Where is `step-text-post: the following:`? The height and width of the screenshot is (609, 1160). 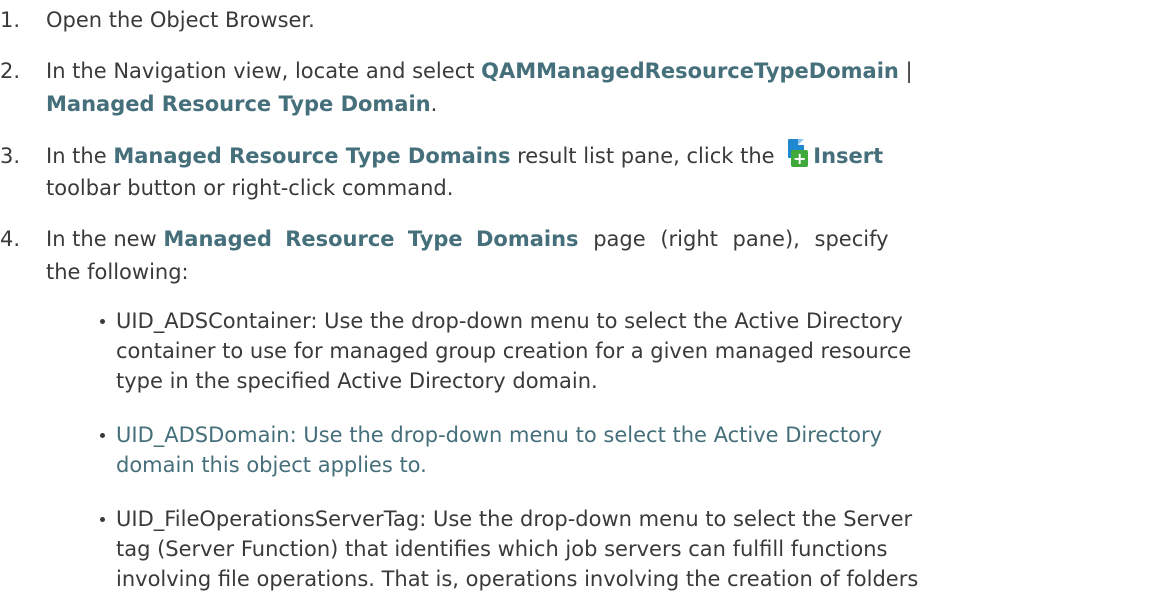 step-text-post: the following: is located at coordinates (117, 272).